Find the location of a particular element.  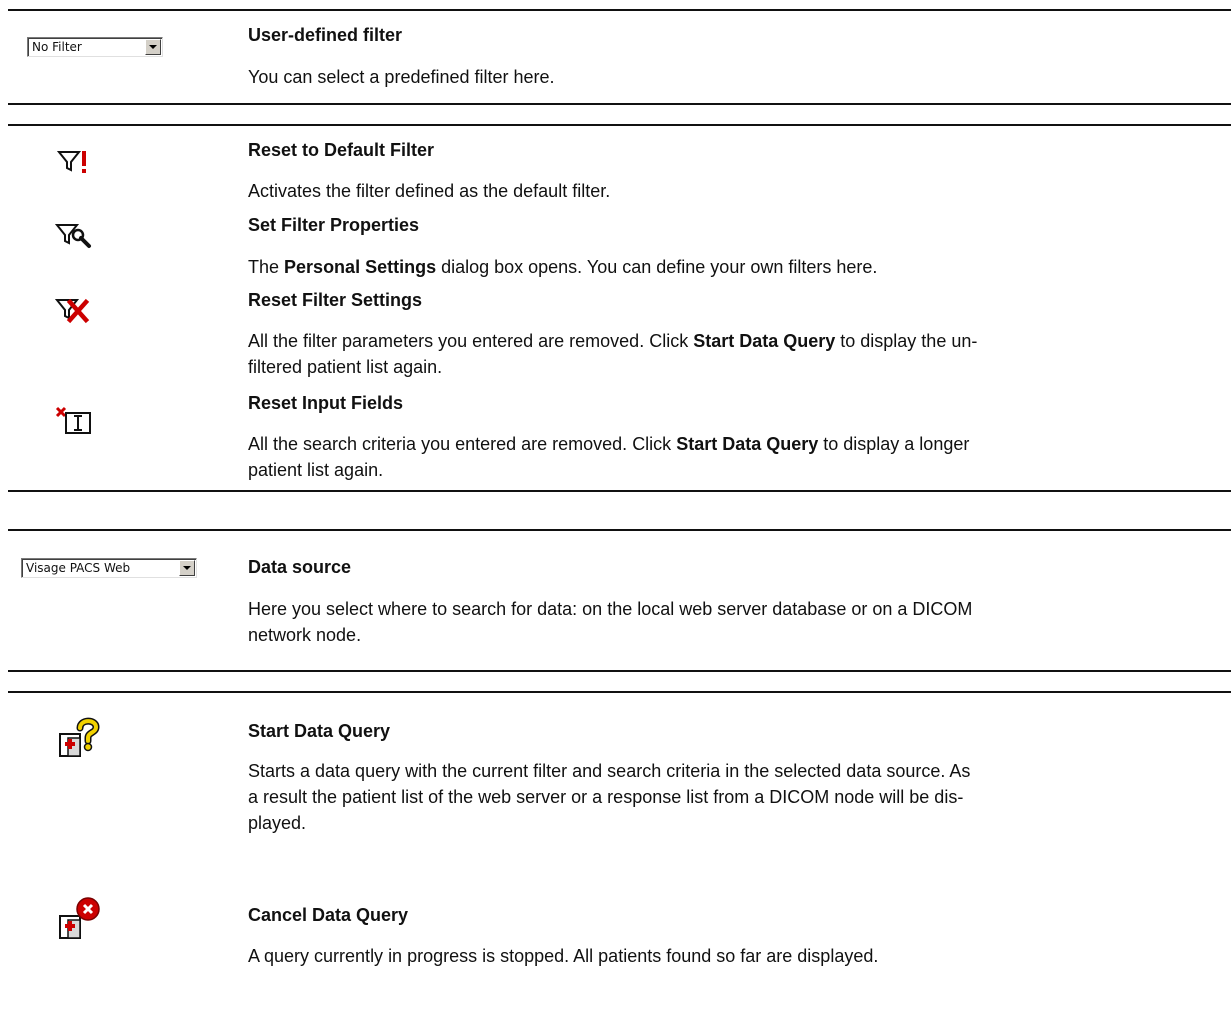

data-source-select: Visage PACS Web is located at coordinates (109, 568).